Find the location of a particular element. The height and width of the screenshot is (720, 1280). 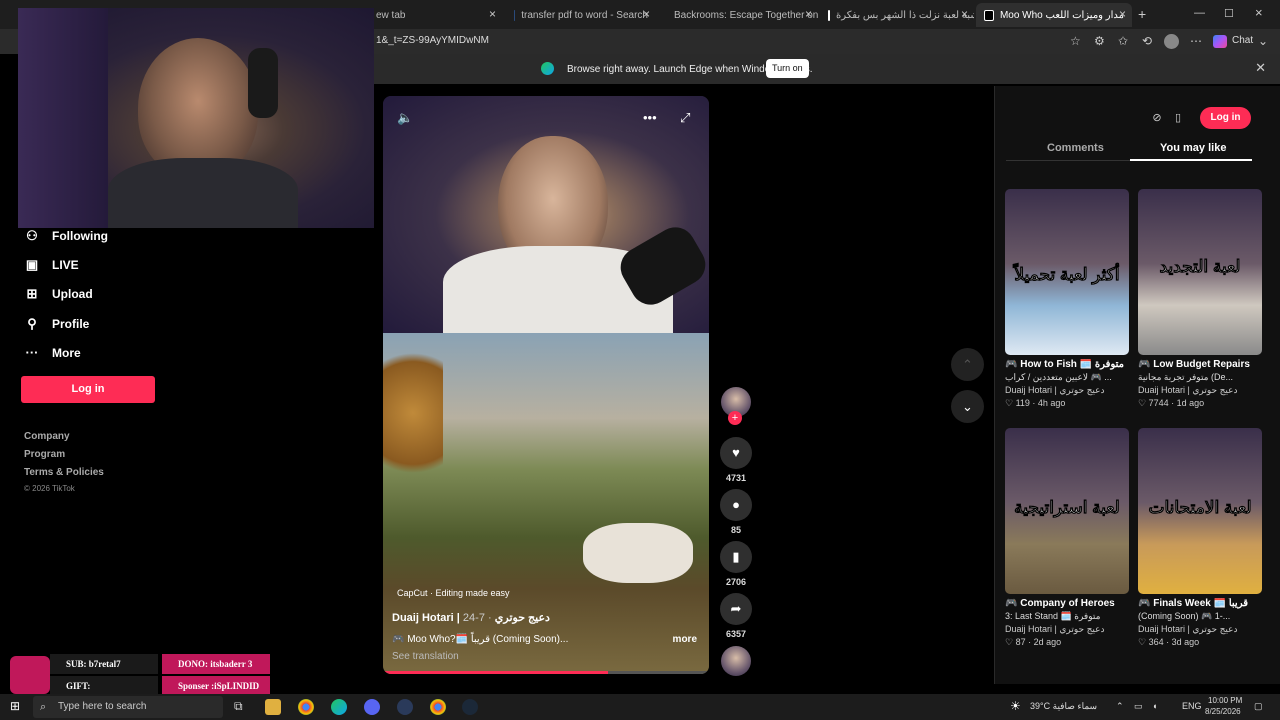

sidebar-item-live: ▣ LIVE is located at coordinates (51, 265).